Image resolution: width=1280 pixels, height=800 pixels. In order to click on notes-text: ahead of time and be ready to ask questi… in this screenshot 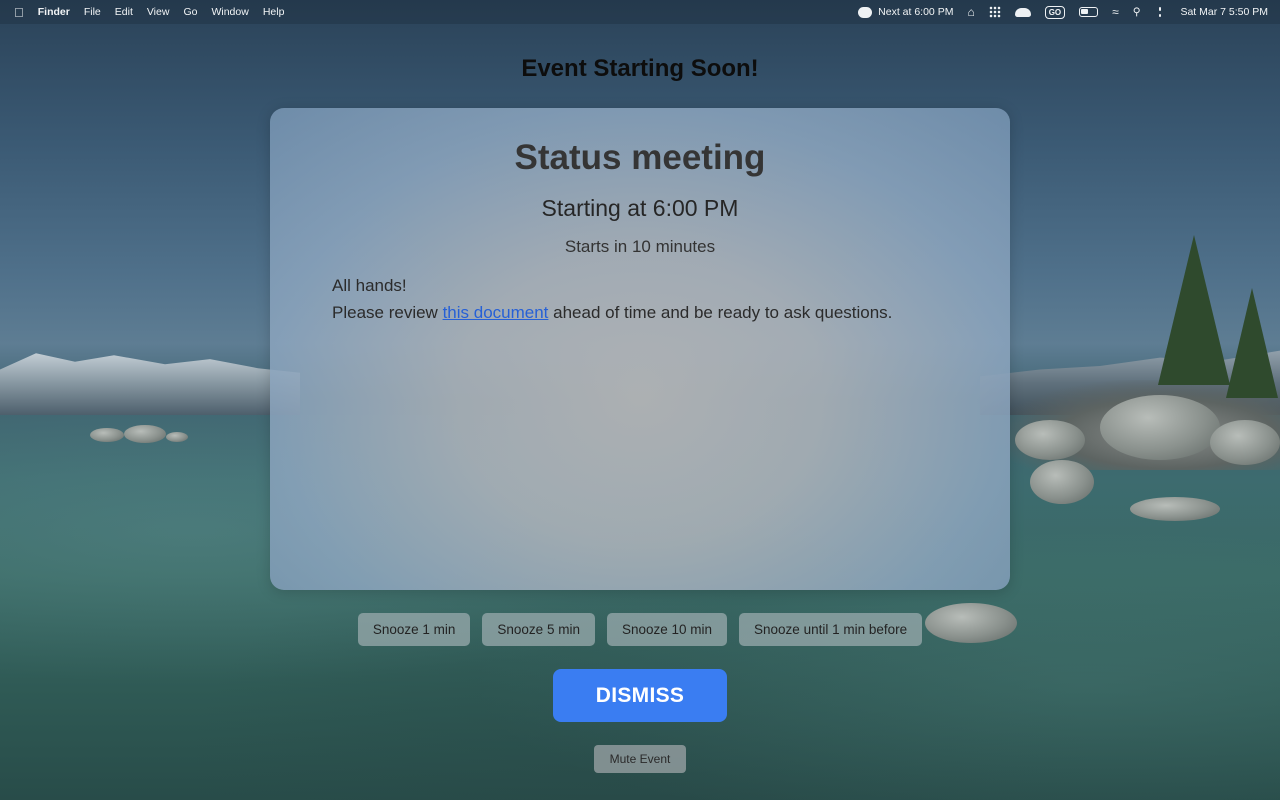, I will do `click(720, 312)`.